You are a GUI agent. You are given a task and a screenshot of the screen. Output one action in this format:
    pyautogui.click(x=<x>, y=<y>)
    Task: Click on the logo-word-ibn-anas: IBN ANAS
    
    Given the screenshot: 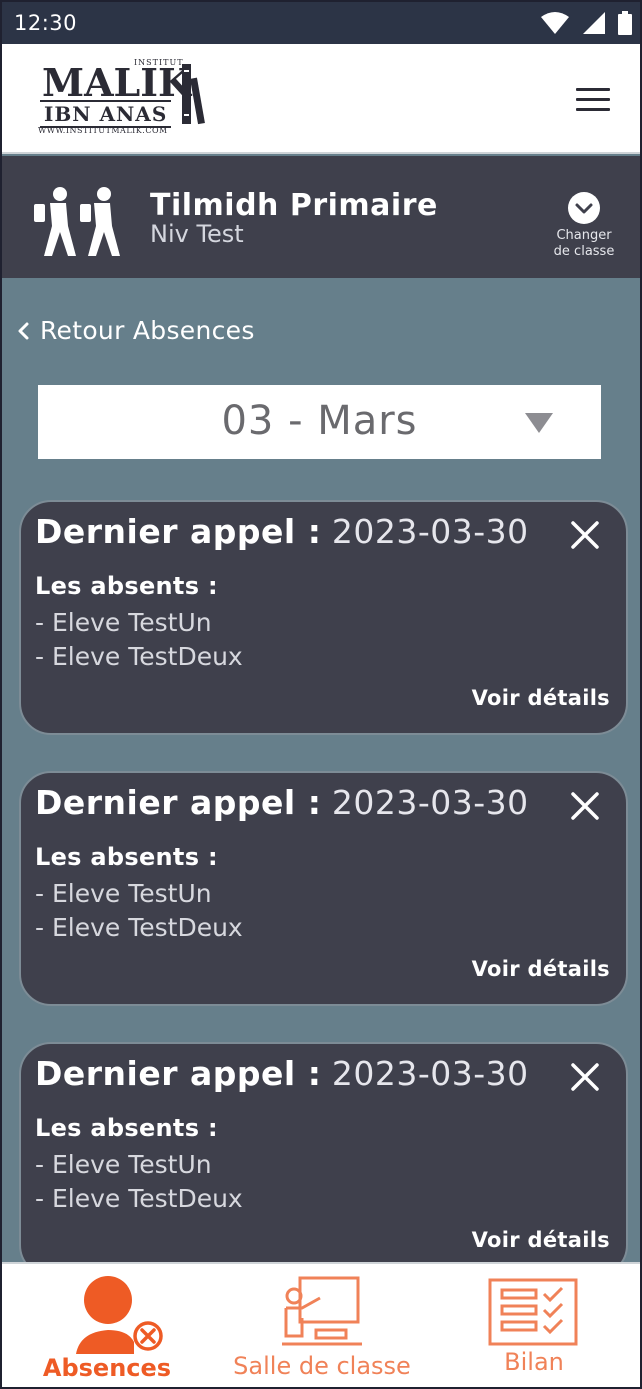 What is the action you would take?
    pyautogui.click(x=106, y=114)
    